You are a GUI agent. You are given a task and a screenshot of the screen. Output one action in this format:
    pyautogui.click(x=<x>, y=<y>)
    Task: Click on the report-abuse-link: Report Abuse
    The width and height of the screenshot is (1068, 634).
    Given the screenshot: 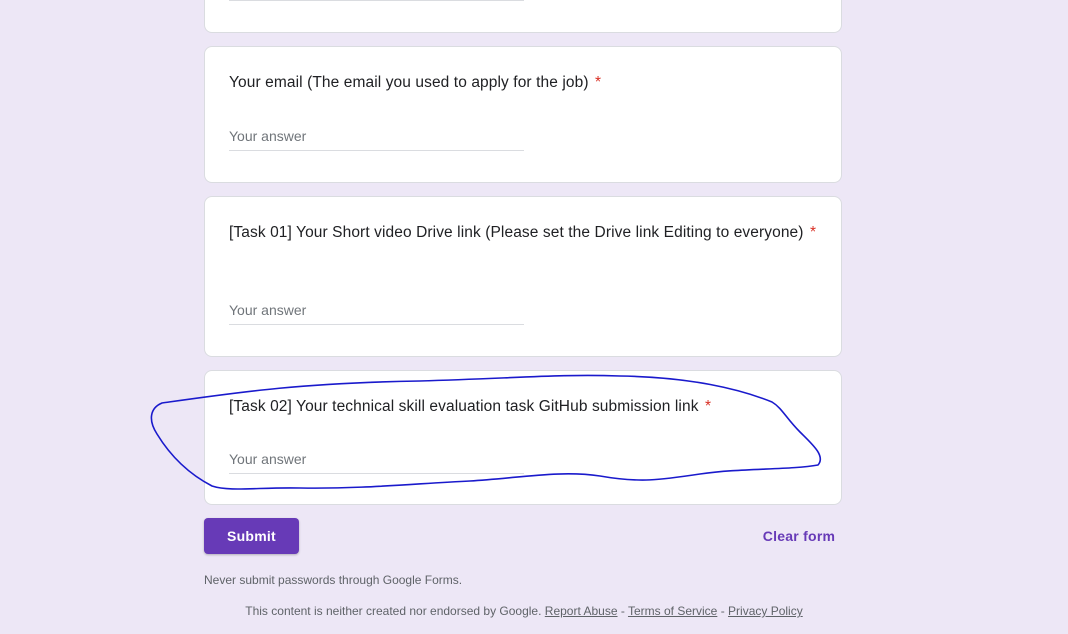 What is the action you would take?
    pyautogui.click(x=581, y=611)
    